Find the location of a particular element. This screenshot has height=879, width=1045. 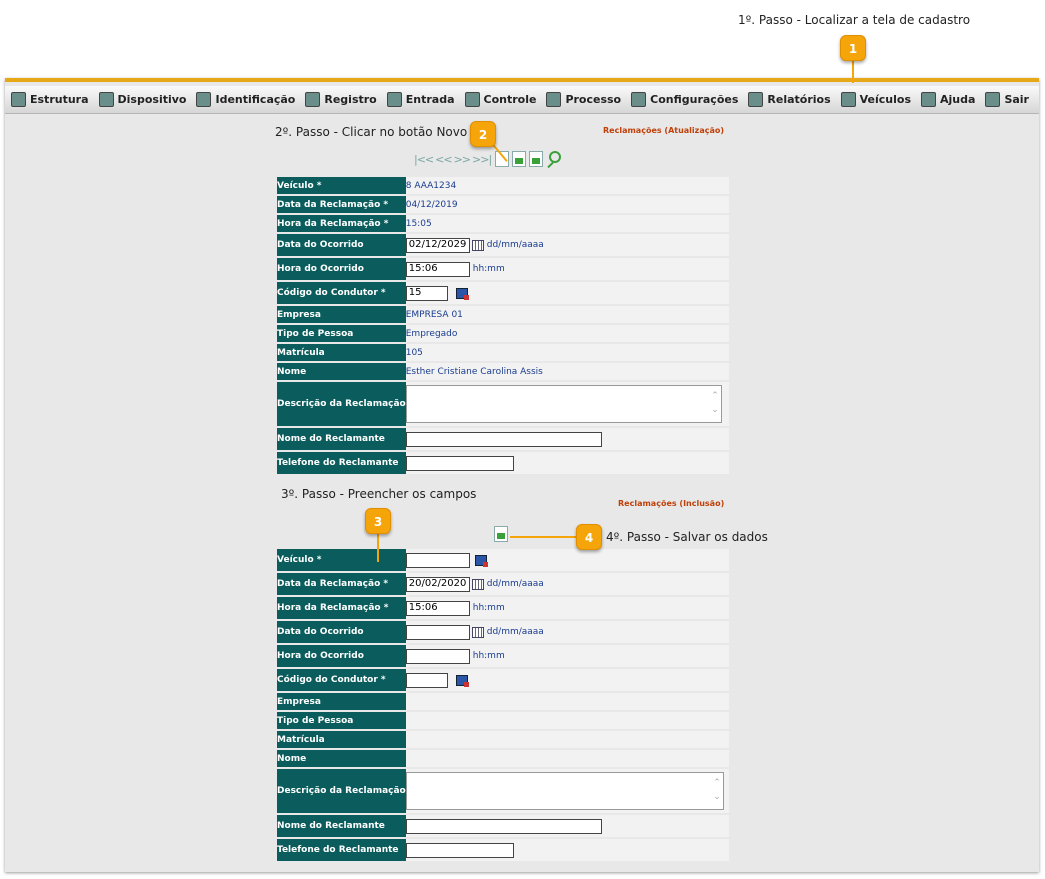

menu-item-controle: Controle is located at coordinates (500, 99).